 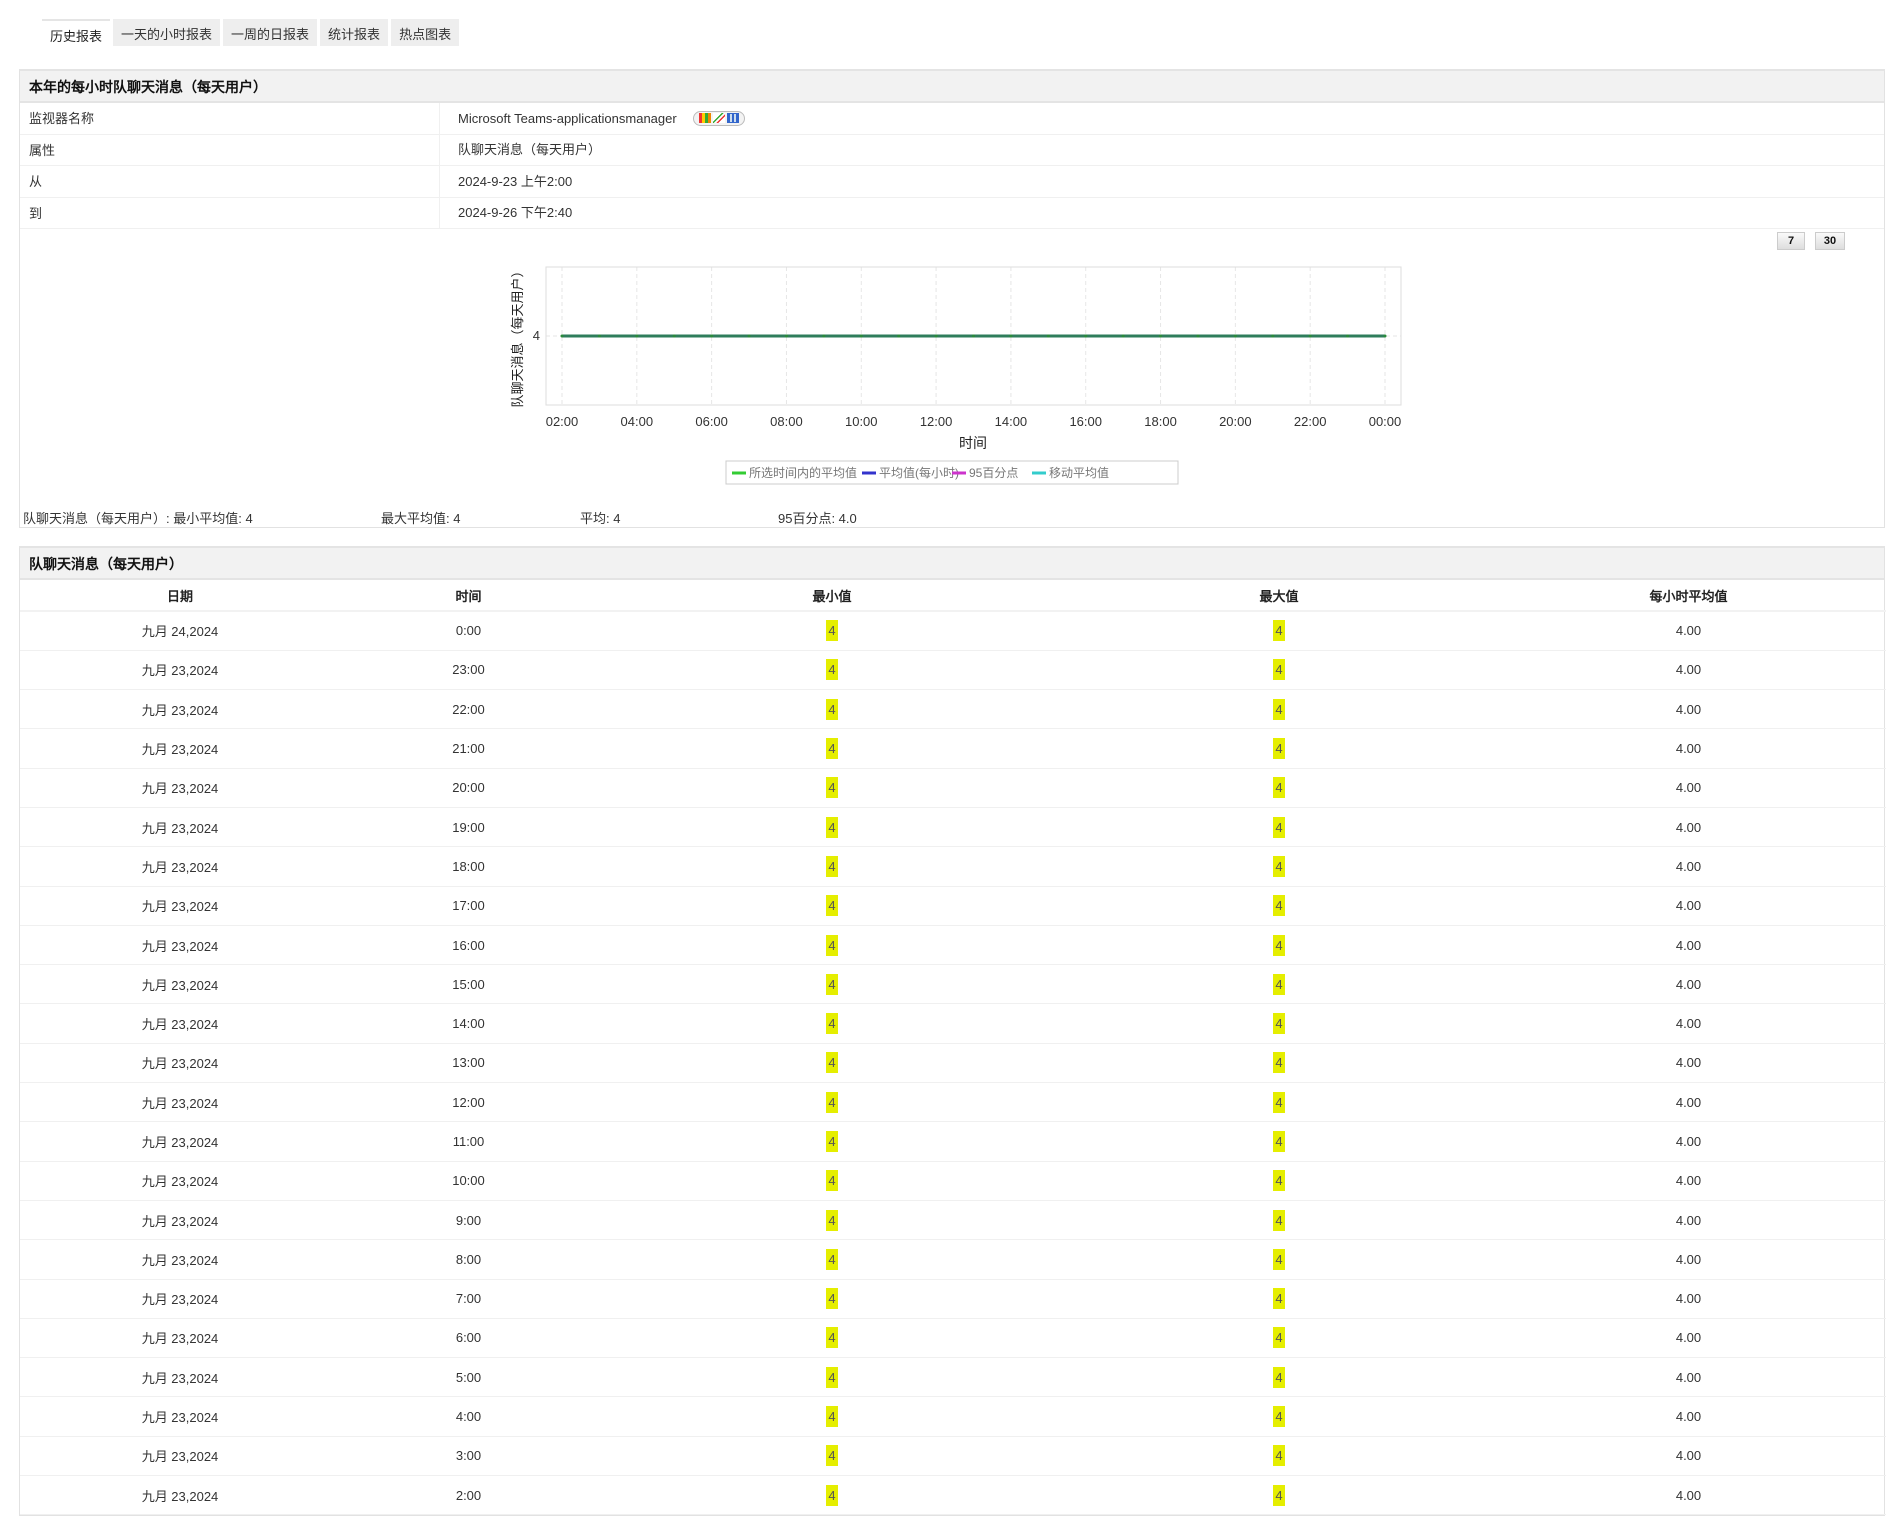 I want to click on column-header-hourly-avg: 每小时平均值, so click(x=1688, y=596).